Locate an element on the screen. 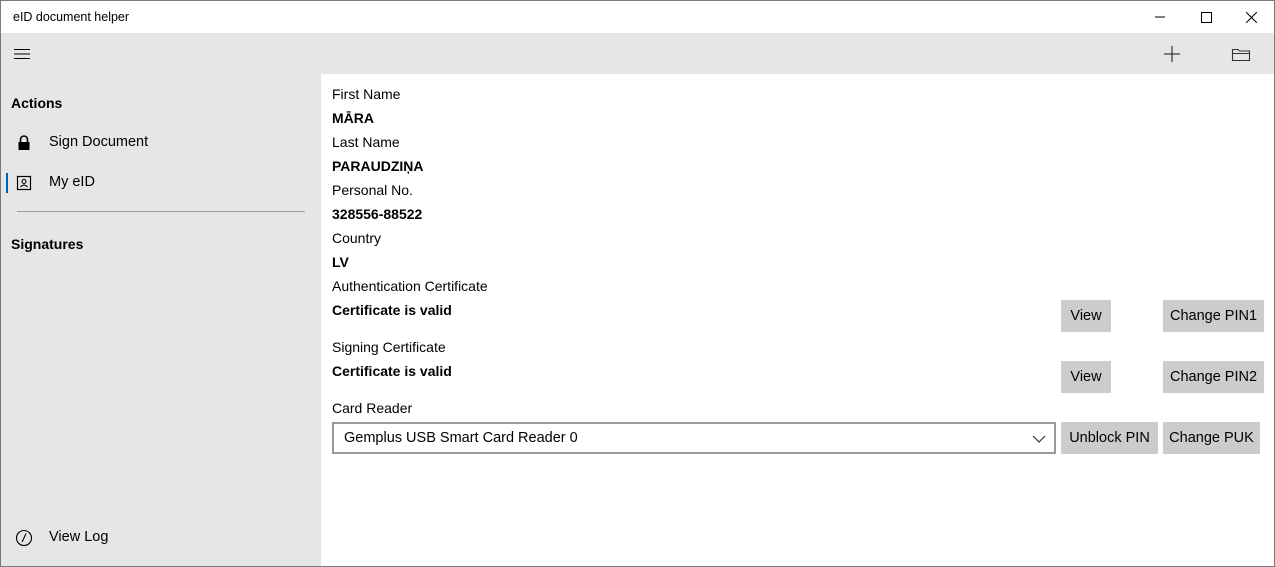 This screenshot has width=1275, height=567. sidebar-item-my-eid: My eID is located at coordinates (161, 183).